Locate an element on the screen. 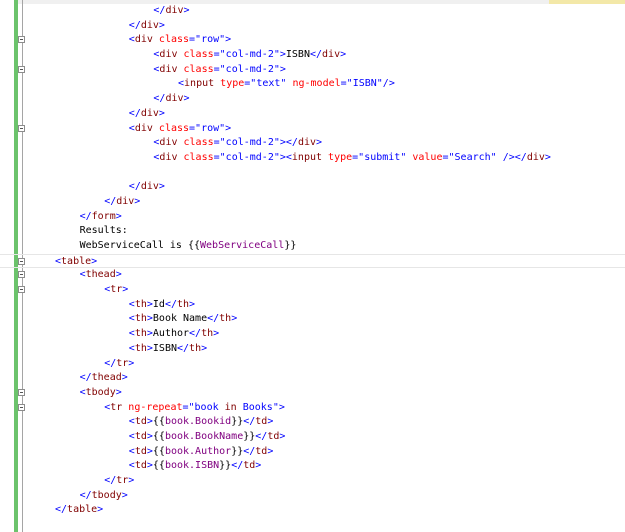 Image resolution: width=625 pixels, height=532 pixels. code-line: <th>Book Name</th> is located at coordinates (312, 319).